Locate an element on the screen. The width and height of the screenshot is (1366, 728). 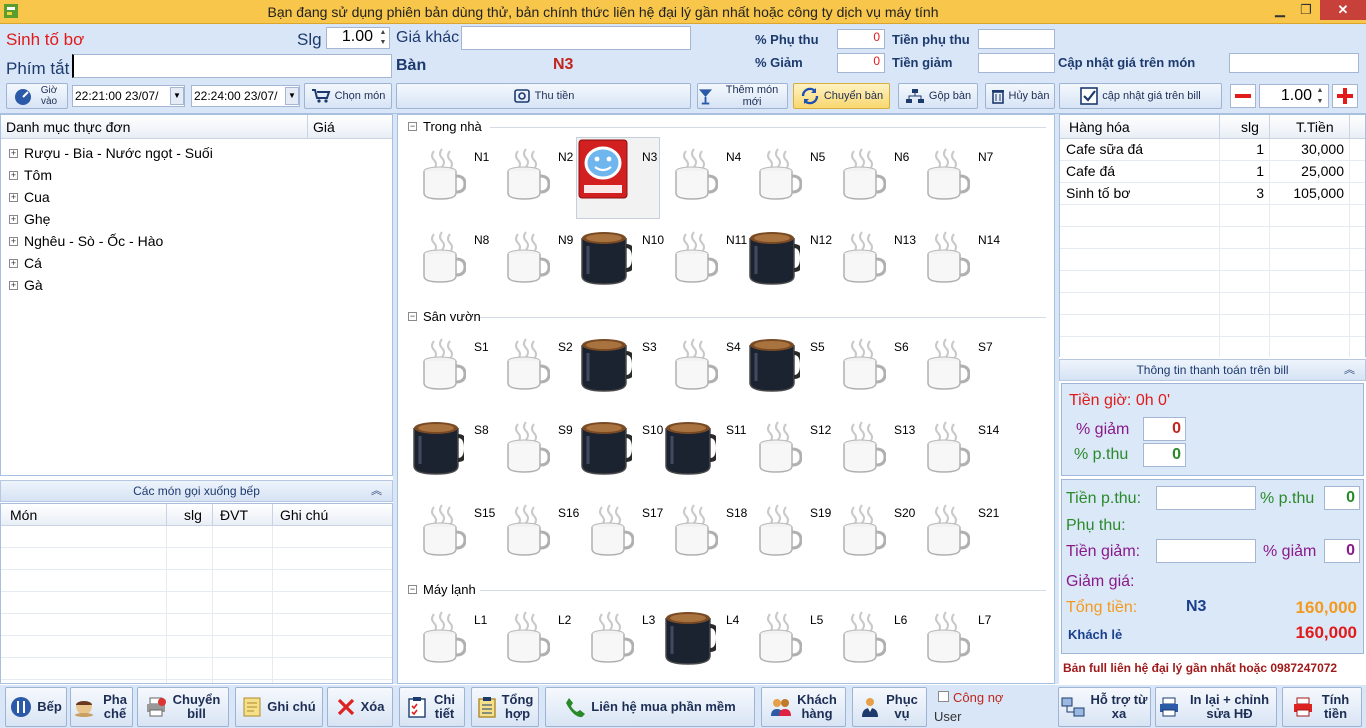
discount-pct-field: 0 is located at coordinates (1164, 429).